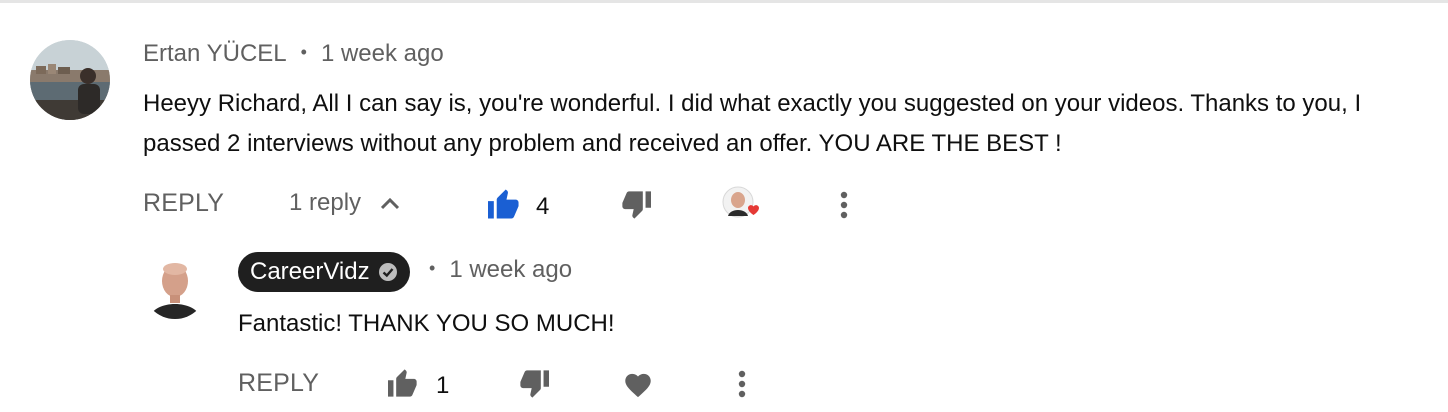 This screenshot has width=1448, height=412. I want to click on creator-heart-badge, so click(740, 204).